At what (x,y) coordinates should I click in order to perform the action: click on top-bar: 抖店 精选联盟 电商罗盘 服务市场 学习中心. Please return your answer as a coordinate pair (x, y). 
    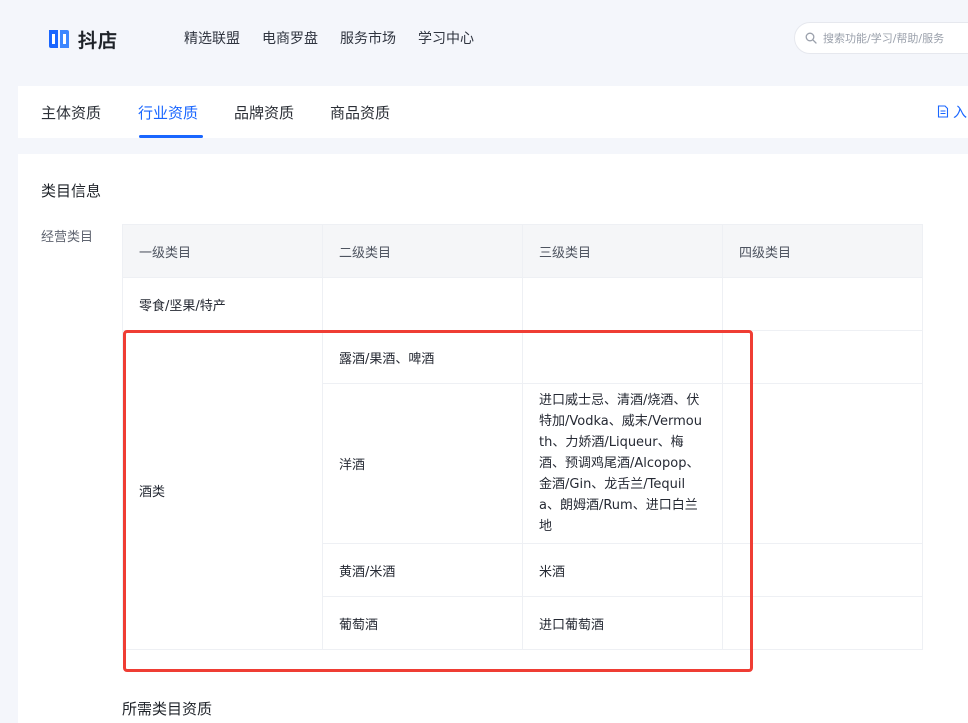
    Looking at the image, I should click on (484, 39).